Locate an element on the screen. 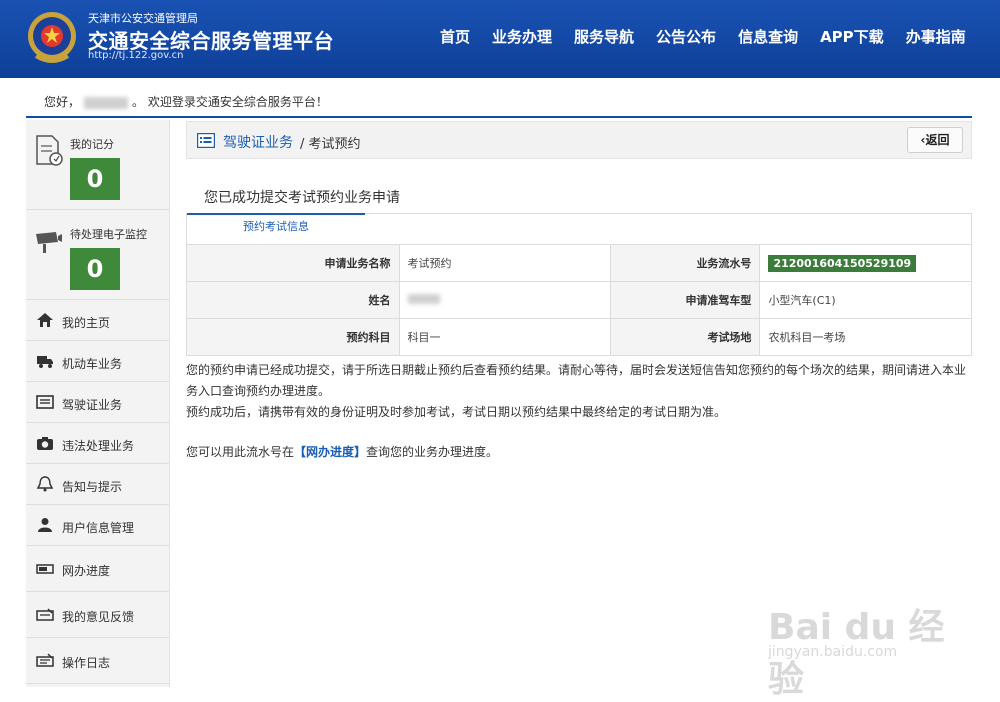 The image size is (1000, 702). label-business-name: 申请业务名称 is located at coordinates (293, 263).